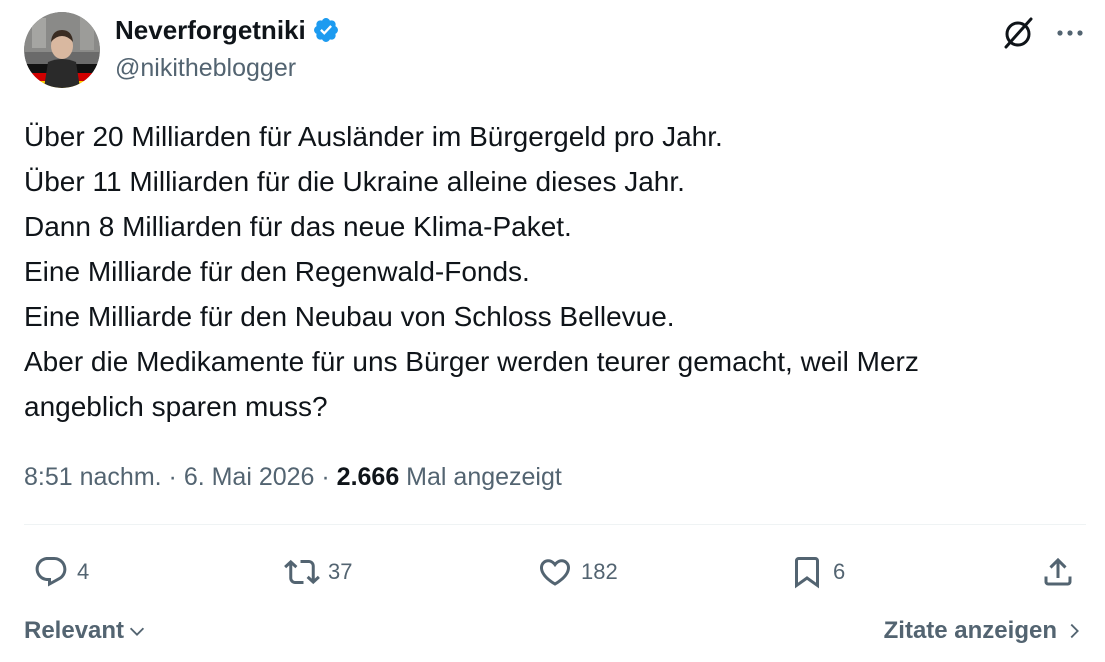 The image size is (1105, 662). What do you see at coordinates (205, 68) in the screenshot?
I see `user-handle: @nikitheblogger` at bounding box center [205, 68].